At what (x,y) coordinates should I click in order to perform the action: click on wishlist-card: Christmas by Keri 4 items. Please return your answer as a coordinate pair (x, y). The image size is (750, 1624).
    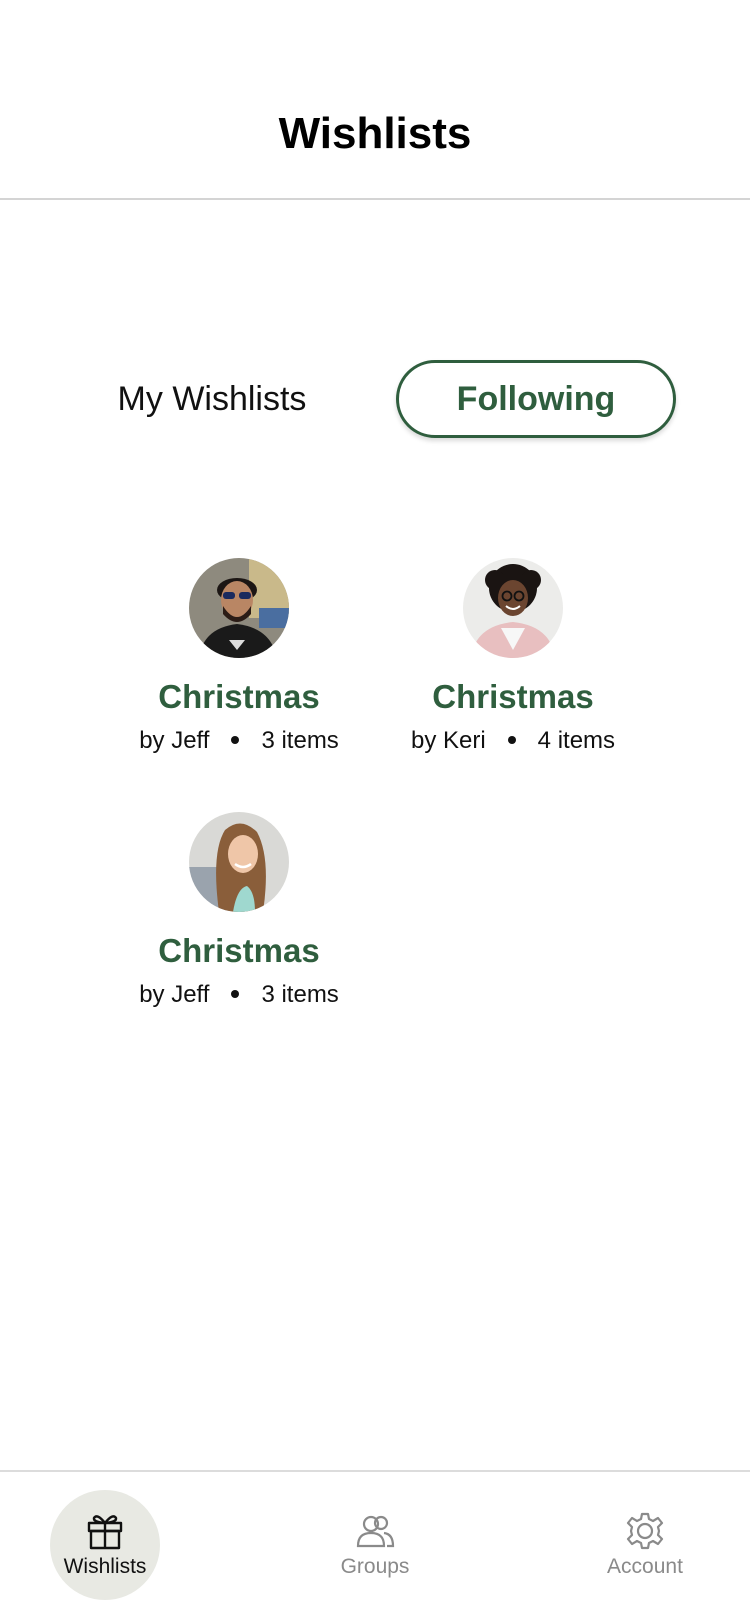
    Looking at the image, I should click on (513, 656).